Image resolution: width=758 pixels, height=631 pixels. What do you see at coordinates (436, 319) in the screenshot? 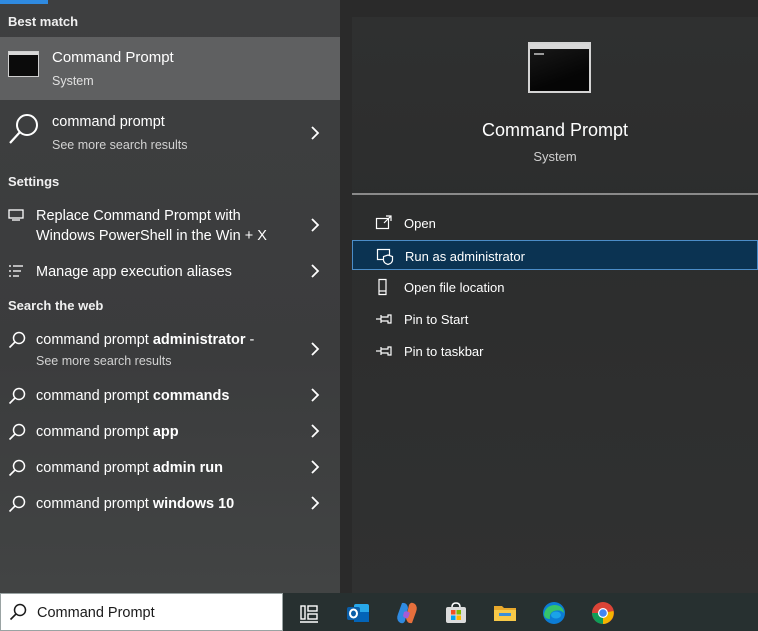
I see `action-label: Pin to Start` at bounding box center [436, 319].